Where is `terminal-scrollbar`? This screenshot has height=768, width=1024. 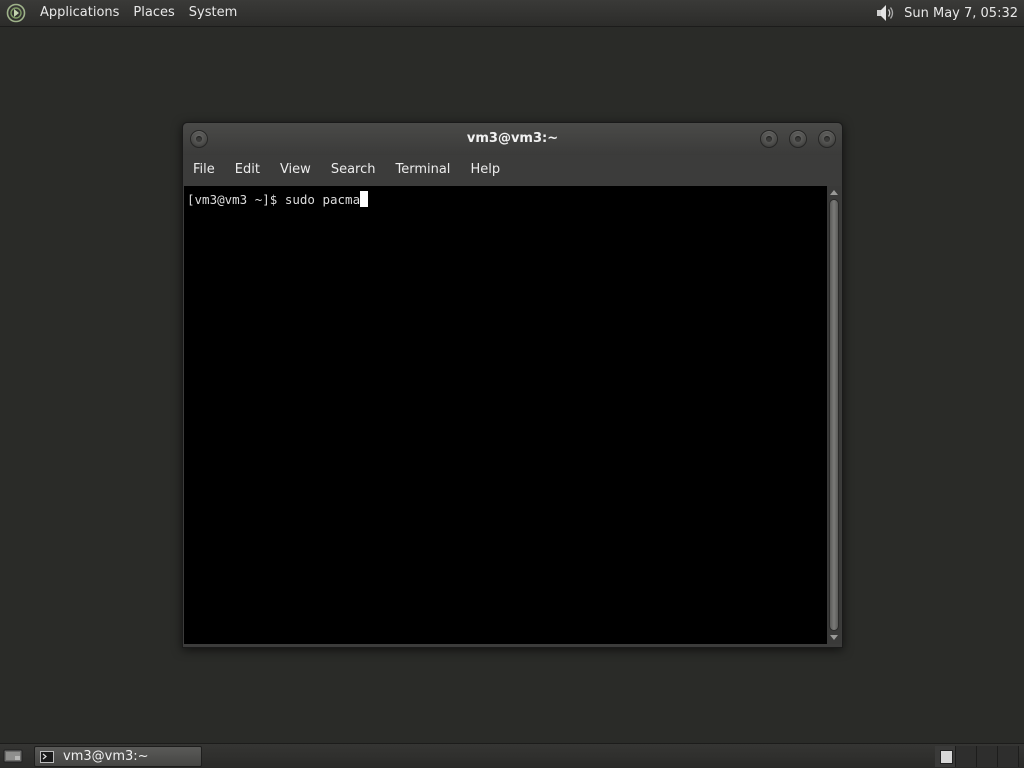
terminal-scrollbar is located at coordinates (834, 415).